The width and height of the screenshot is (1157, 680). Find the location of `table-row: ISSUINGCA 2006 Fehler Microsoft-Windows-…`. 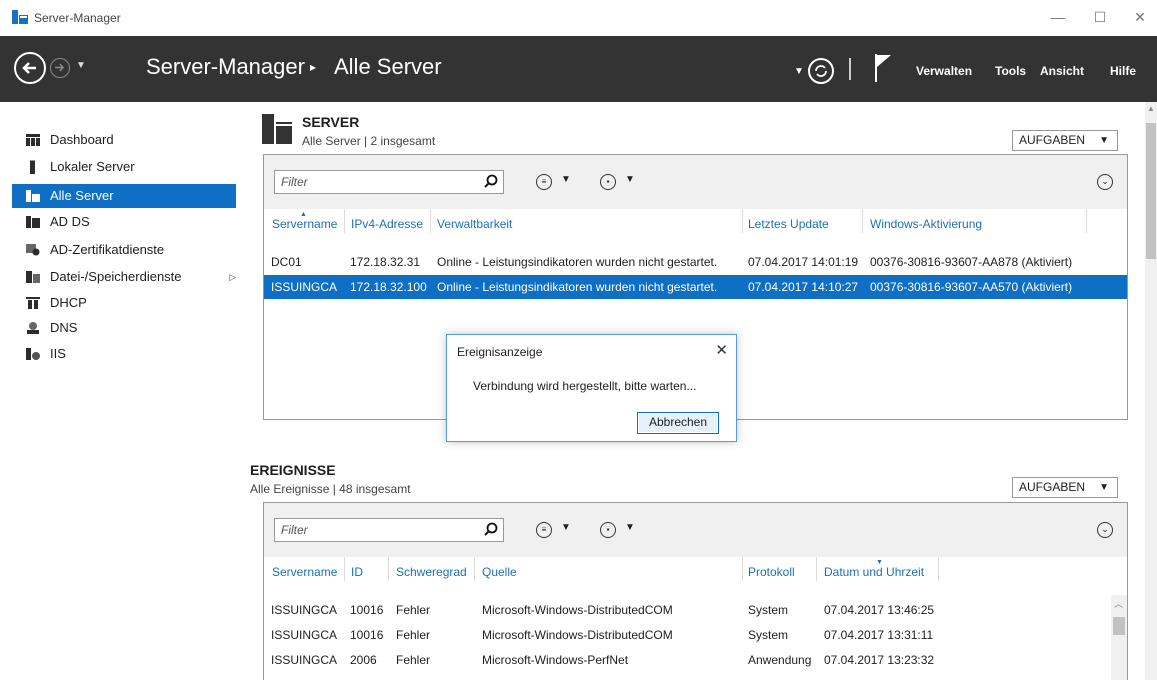

table-row: ISSUINGCA 2006 Fehler Microsoft-Windows-… is located at coordinates (695, 660).